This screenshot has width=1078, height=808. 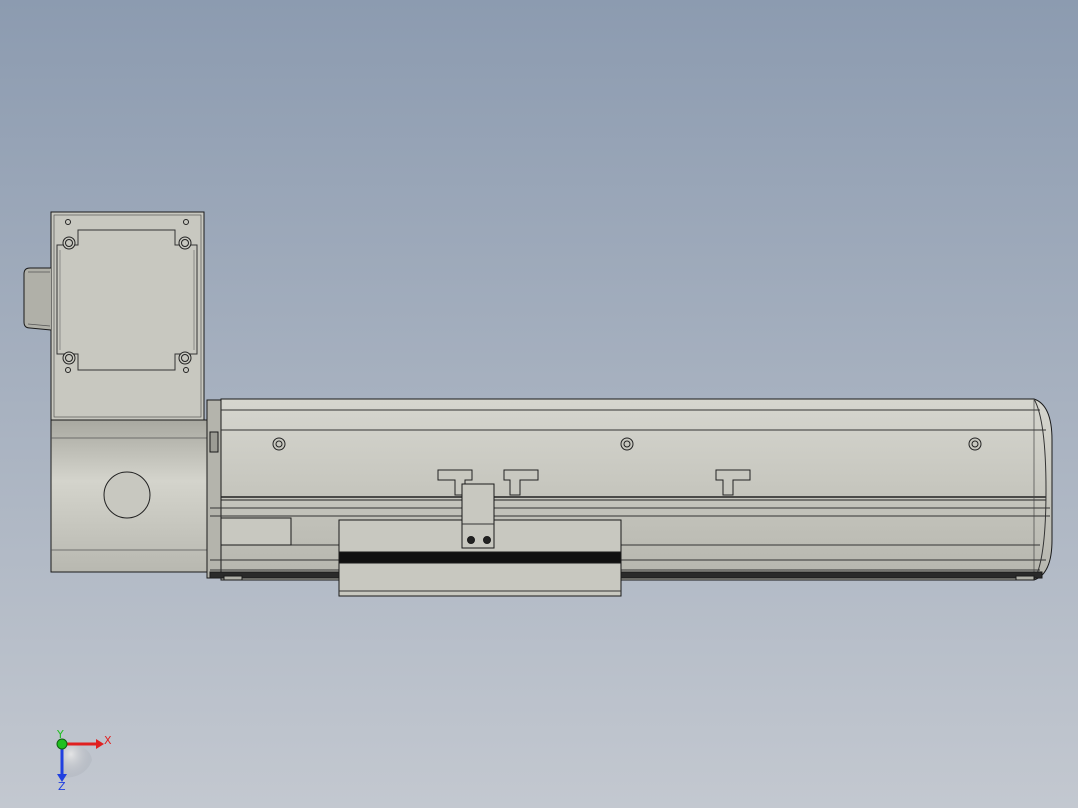 What do you see at coordinates (626, 575) in the screenshot?
I see `rail-slot` at bounding box center [626, 575].